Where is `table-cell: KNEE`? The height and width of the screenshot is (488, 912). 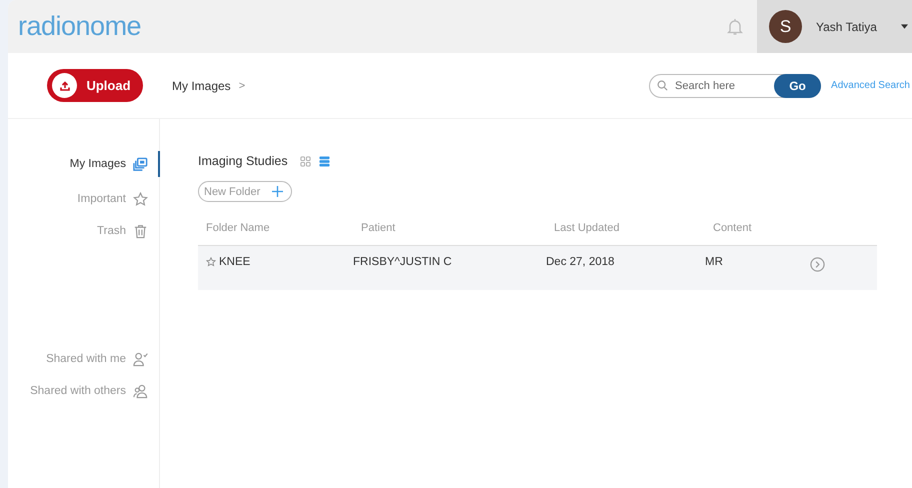 table-cell: KNEE is located at coordinates (234, 262).